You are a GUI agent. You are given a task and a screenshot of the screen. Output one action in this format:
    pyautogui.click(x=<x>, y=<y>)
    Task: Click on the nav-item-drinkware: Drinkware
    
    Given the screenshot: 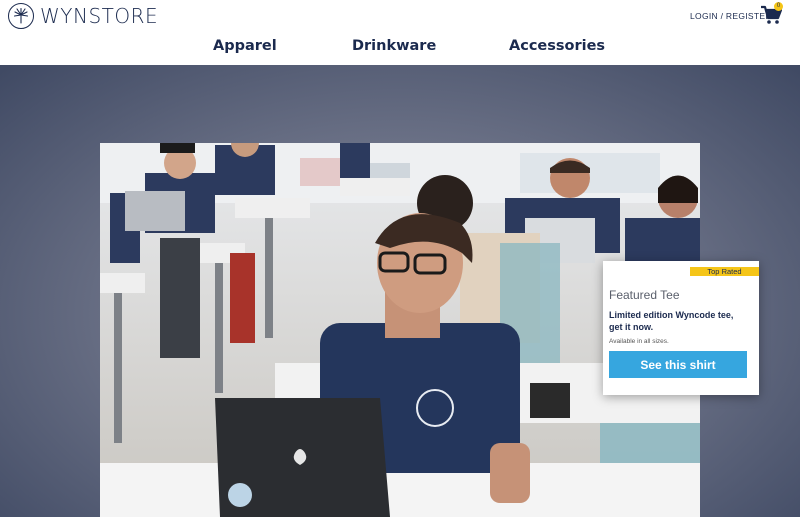 What is the action you would take?
    pyautogui.click(x=394, y=46)
    